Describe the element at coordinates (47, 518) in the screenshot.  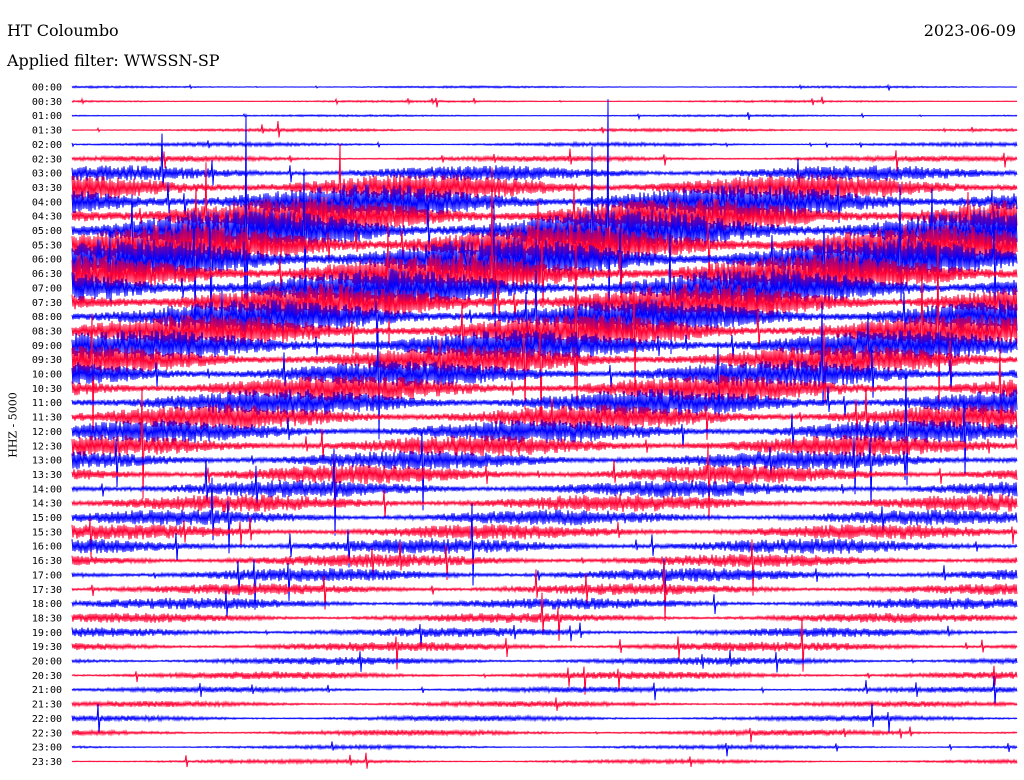
I see `time-tick-label: 15:00` at that location.